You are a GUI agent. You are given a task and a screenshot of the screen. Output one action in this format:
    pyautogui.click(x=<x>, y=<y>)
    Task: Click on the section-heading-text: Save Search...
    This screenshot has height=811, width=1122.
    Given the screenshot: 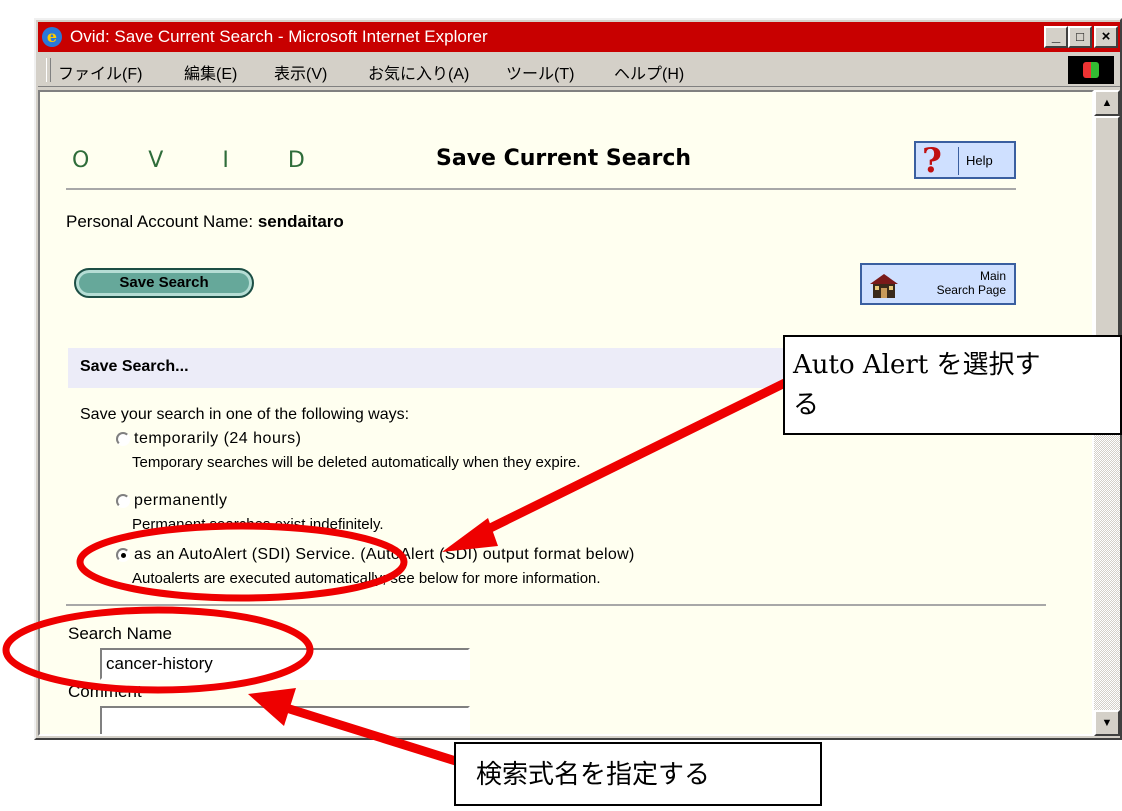 What is the action you would take?
    pyautogui.click(x=134, y=366)
    